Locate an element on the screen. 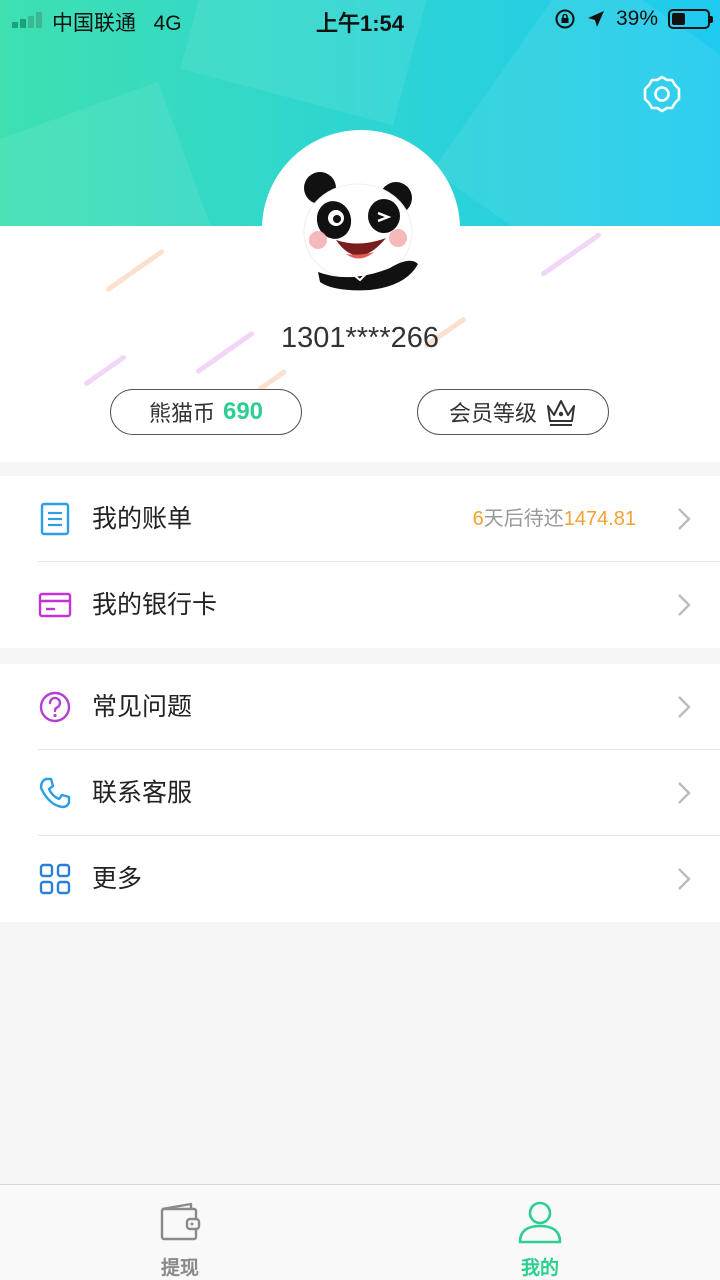 The height and width of the screenshot is (1280, 720). user-icon is located at coordinates (540, 1222).